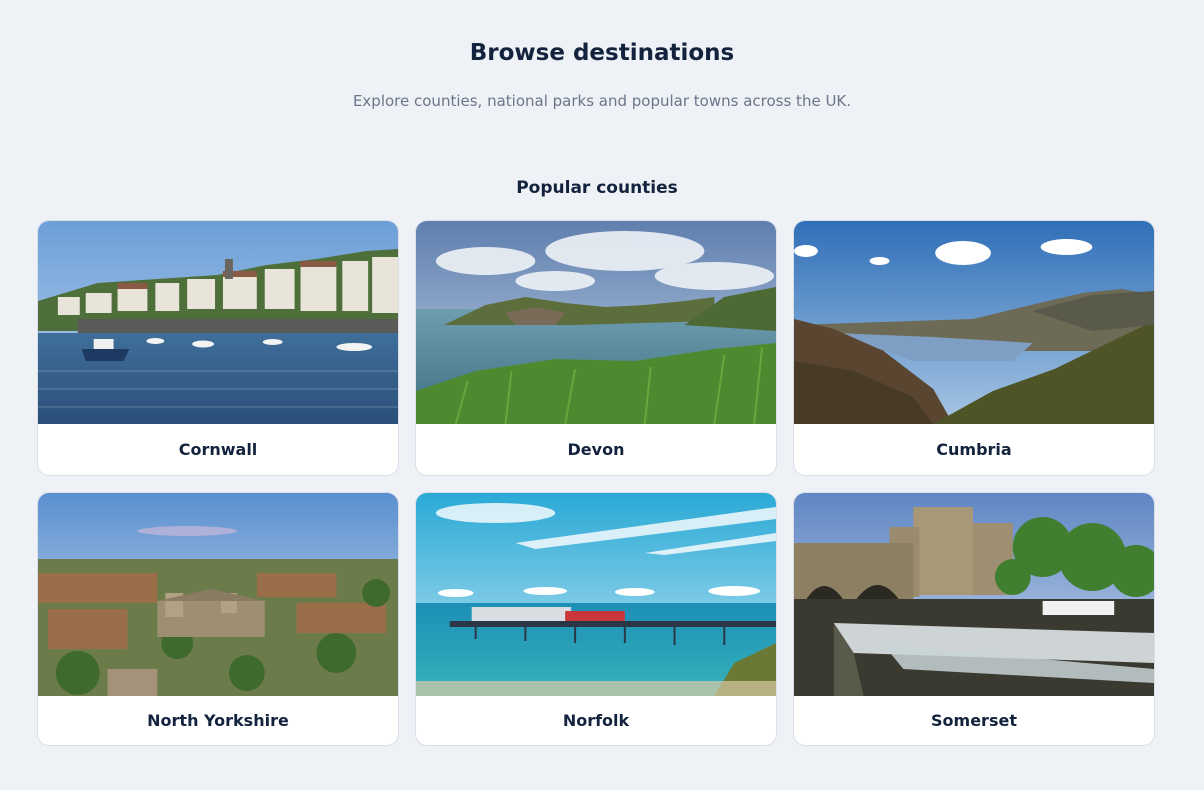 This screenshot has width=1204, height=790. What do you see at coordinates (596, 449) in the screenshot?
I see `county-name-devon: Devon` at bounding box center [596, 449].